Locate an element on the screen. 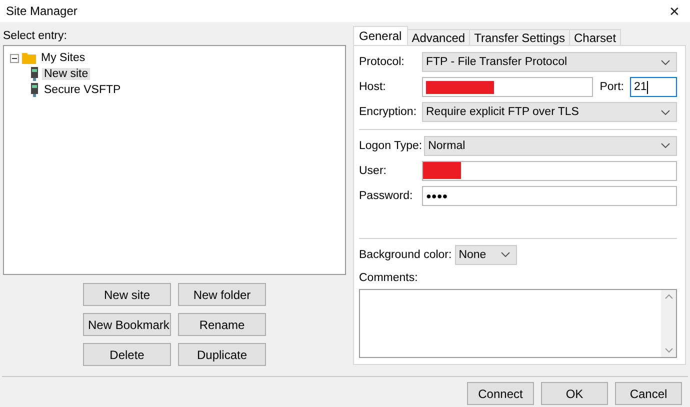  collapse-toggle is located at coordinates (14, 58).